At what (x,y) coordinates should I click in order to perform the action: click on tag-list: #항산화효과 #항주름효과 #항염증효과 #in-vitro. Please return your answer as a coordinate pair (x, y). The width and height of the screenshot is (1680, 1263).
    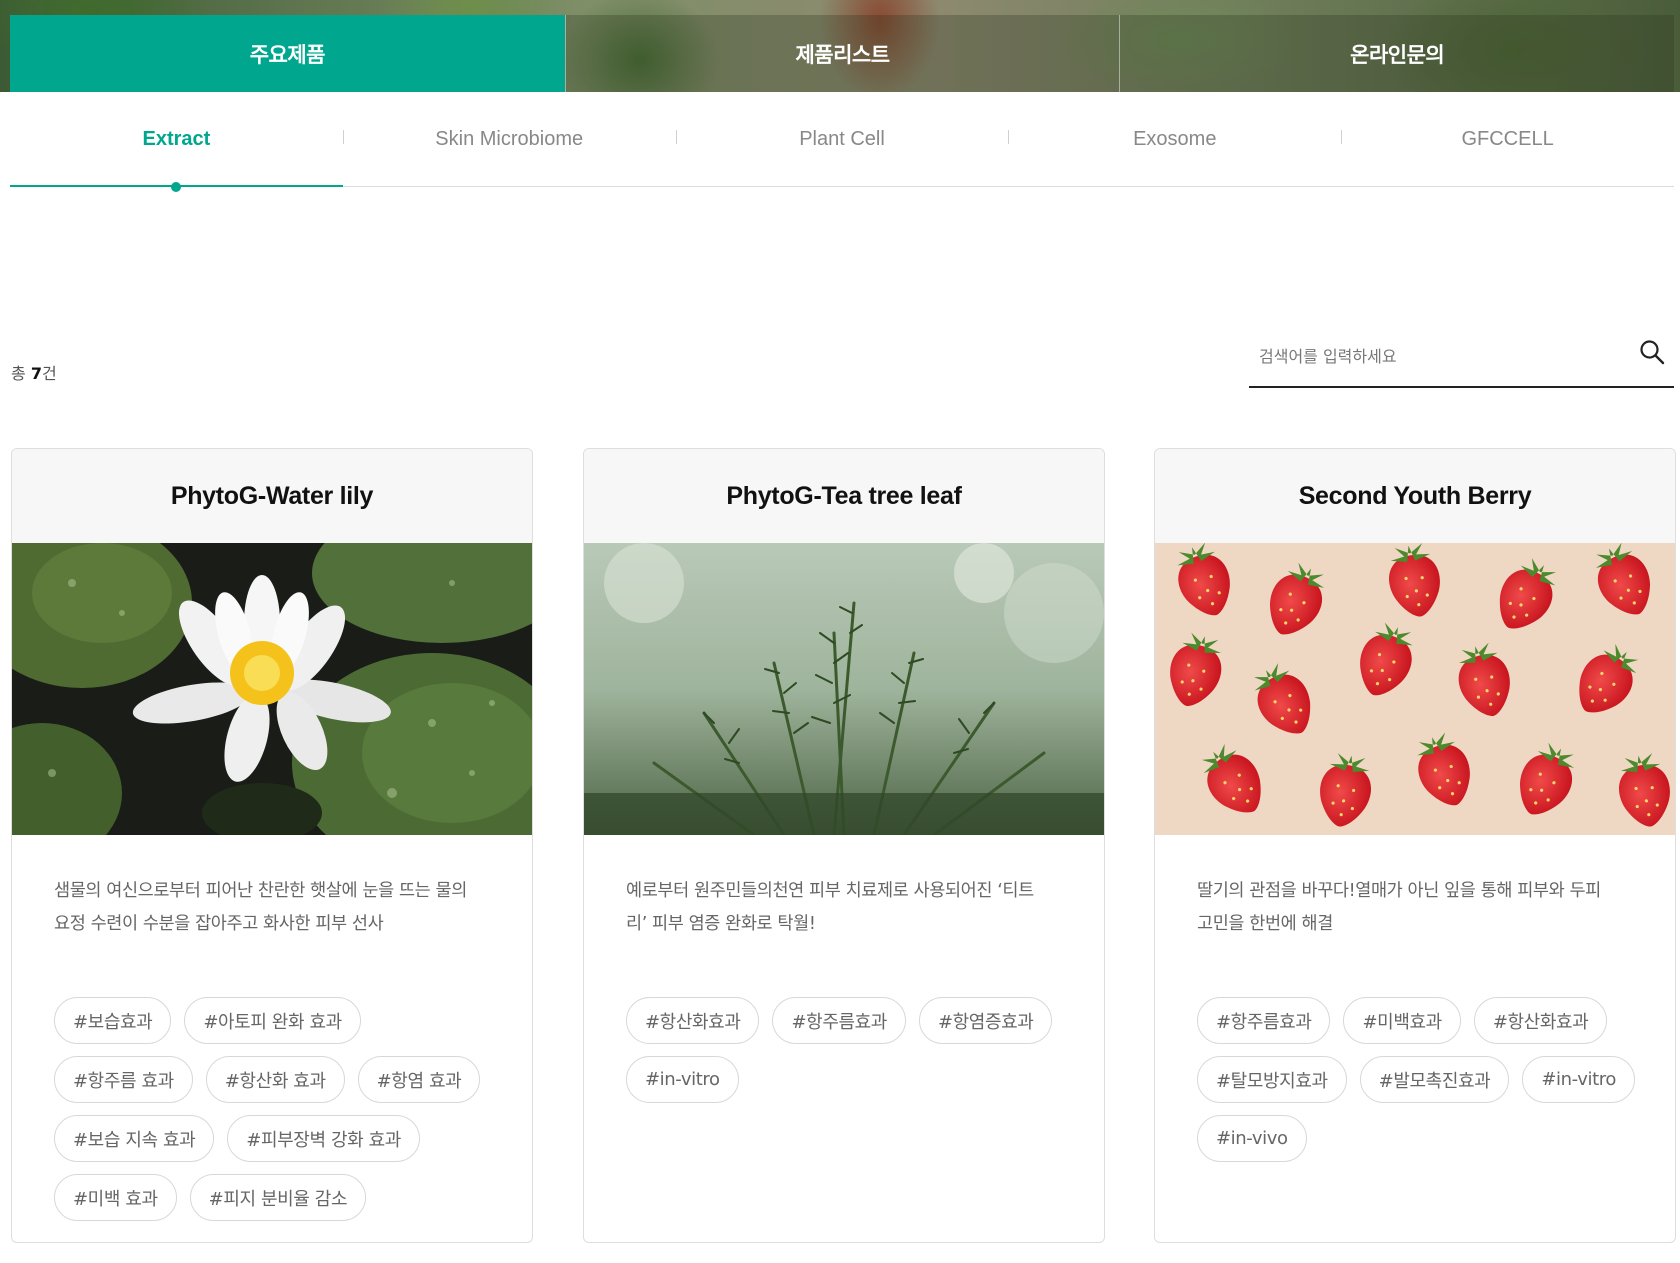
    Looking at the image, I should click on (844, 1050).